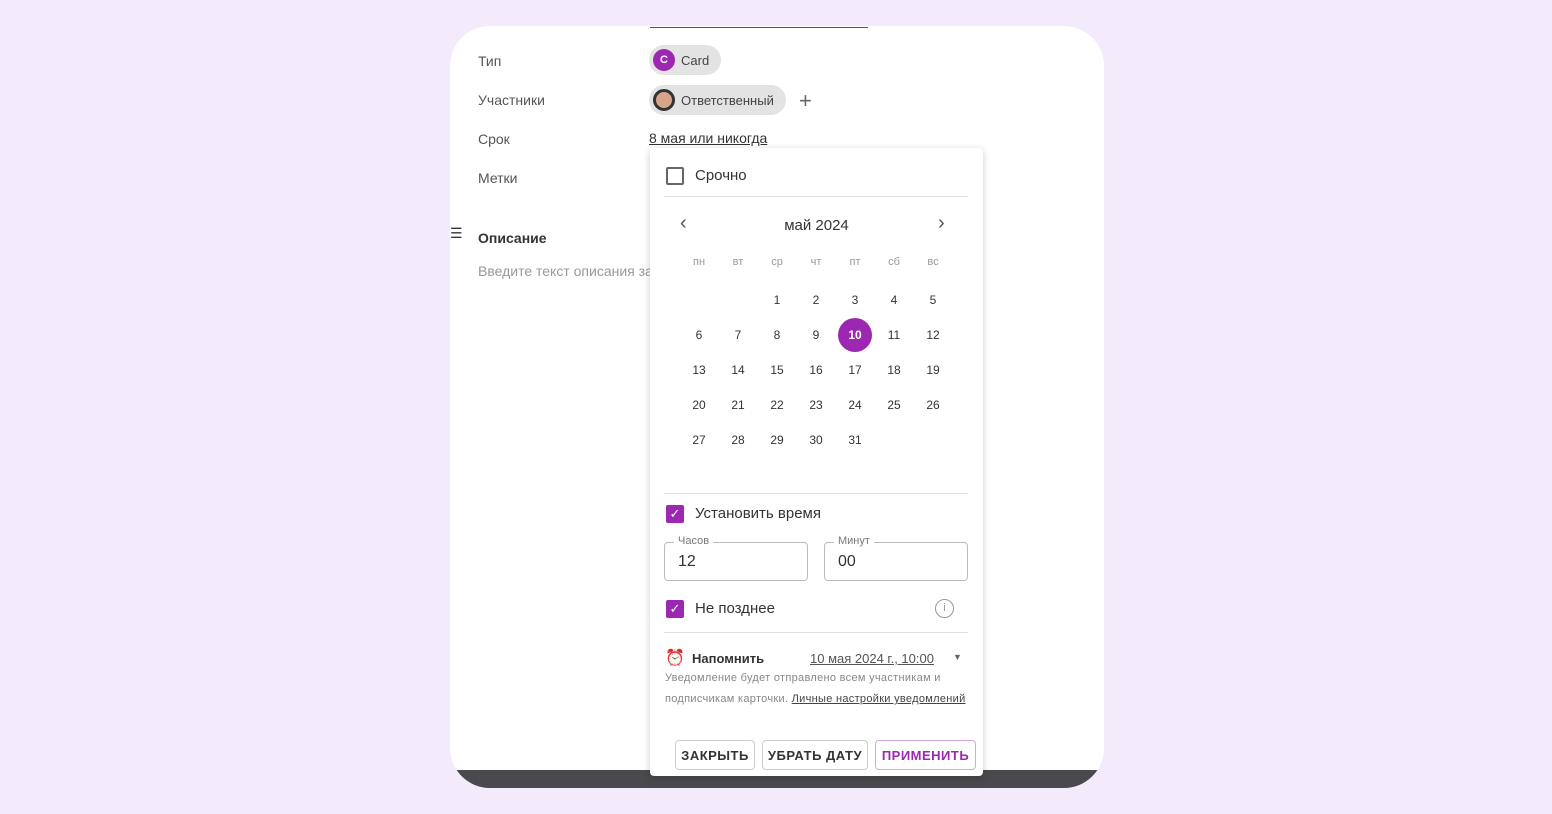 The height and width of the screenshot is (814, 1552). I want to click on calendar-day: 14, so click(738, 370).